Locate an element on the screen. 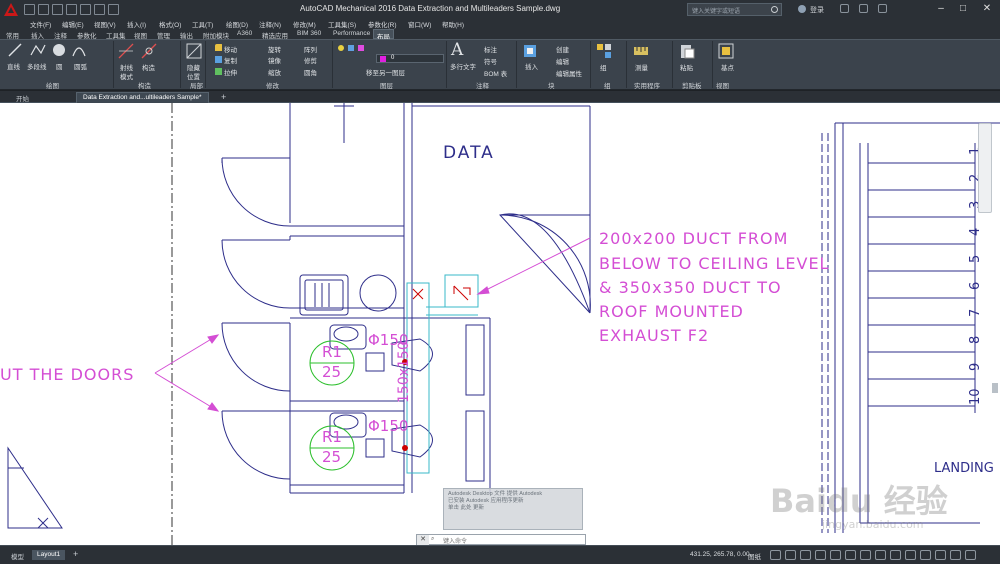 This screenshot has width=1000, height=564. cart-icon is located at coordinates (844, 8).